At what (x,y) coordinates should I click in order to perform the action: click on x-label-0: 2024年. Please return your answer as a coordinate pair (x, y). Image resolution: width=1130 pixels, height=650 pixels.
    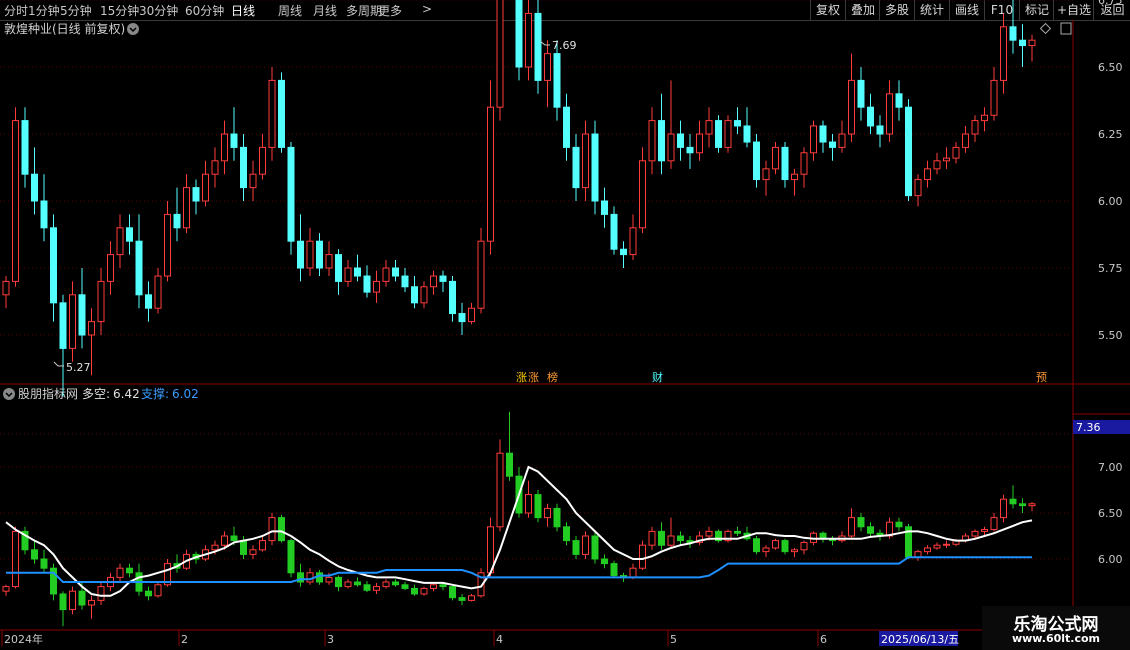
    Looking at the image, I should click on (23, 639).